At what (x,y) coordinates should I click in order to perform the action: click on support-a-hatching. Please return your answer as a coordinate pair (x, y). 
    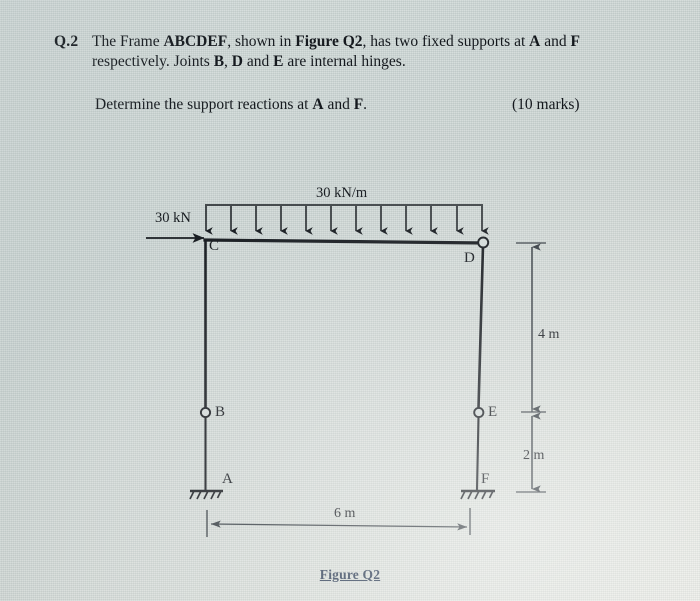
    Looking at the image, I should click on (205, 495).